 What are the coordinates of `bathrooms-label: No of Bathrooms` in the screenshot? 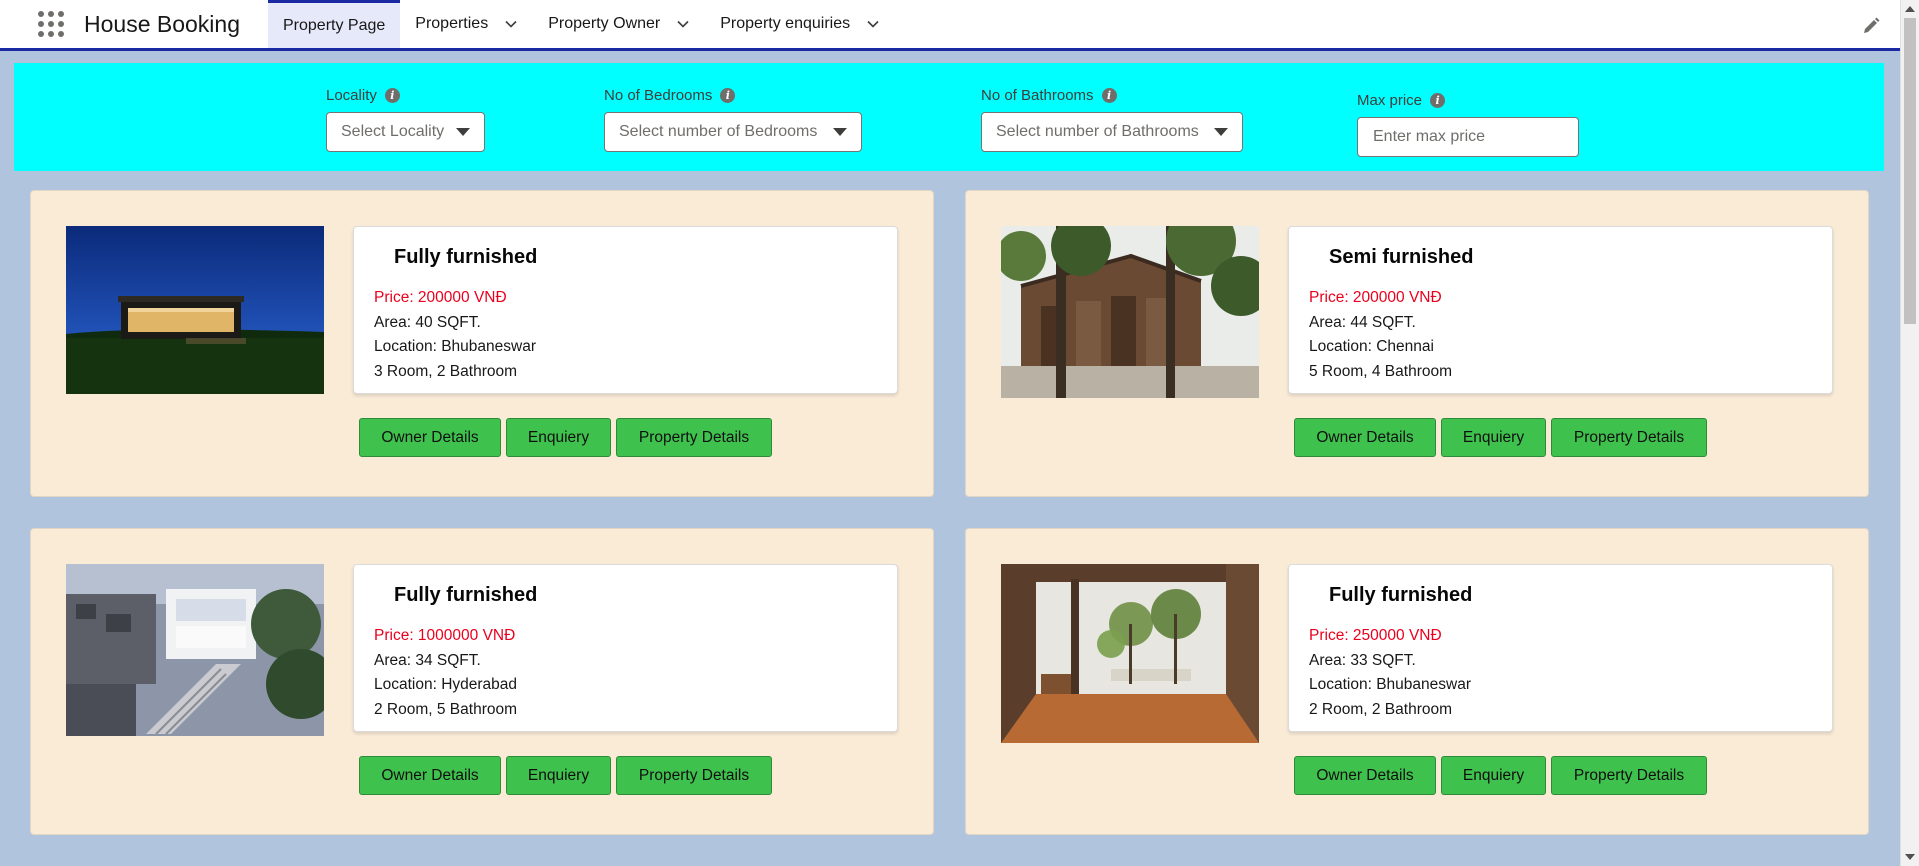 It's located at (1037, 95).